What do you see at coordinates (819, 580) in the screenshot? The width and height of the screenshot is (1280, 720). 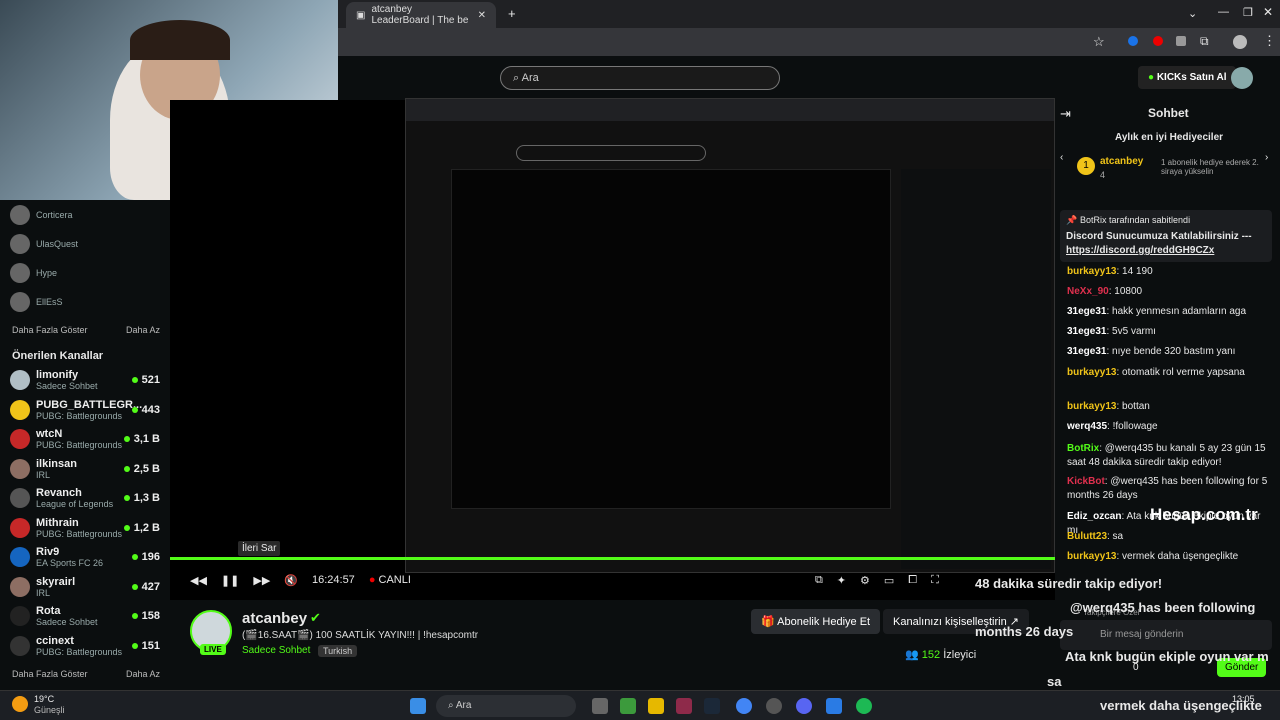 I see `clip-icon: ⧉` at bounding box center [819, 580].